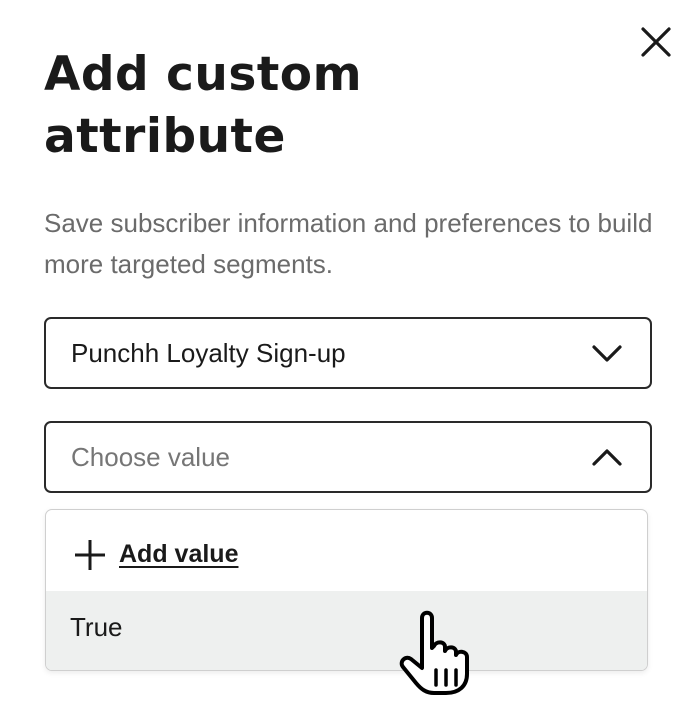 This screenshot has width=690, height=704. What do you see at coordinates (90, 555) in the screenshot?
I see `plus-icon` at bounding box center [90, 555].